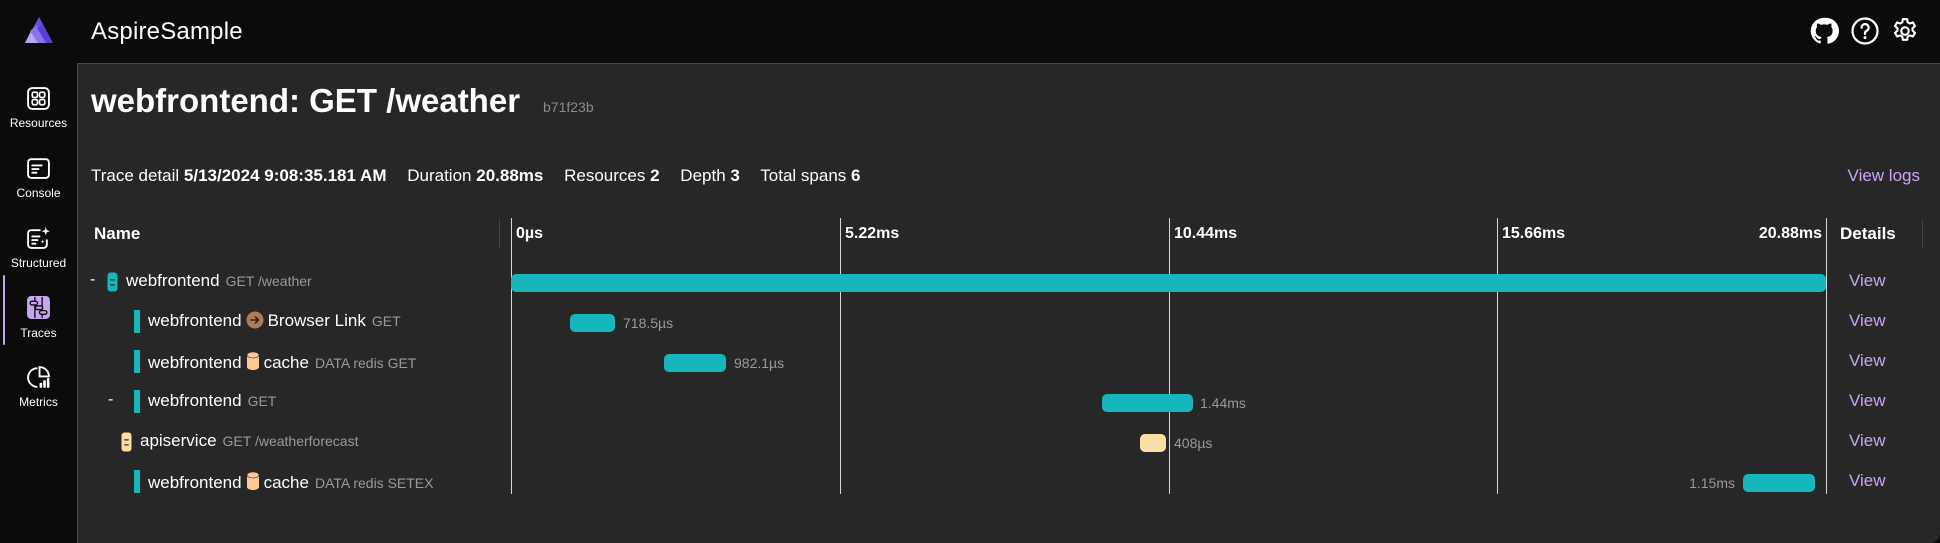 The image size is (1940, 543). I want to click on span-duration-label: 1.15ms, so click(1712, 483).